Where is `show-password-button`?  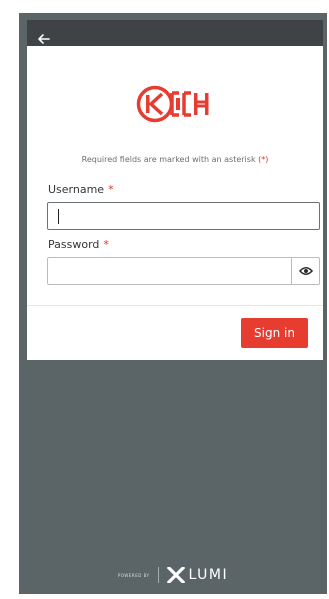 show-password-button is located at coordinates (305, 271).